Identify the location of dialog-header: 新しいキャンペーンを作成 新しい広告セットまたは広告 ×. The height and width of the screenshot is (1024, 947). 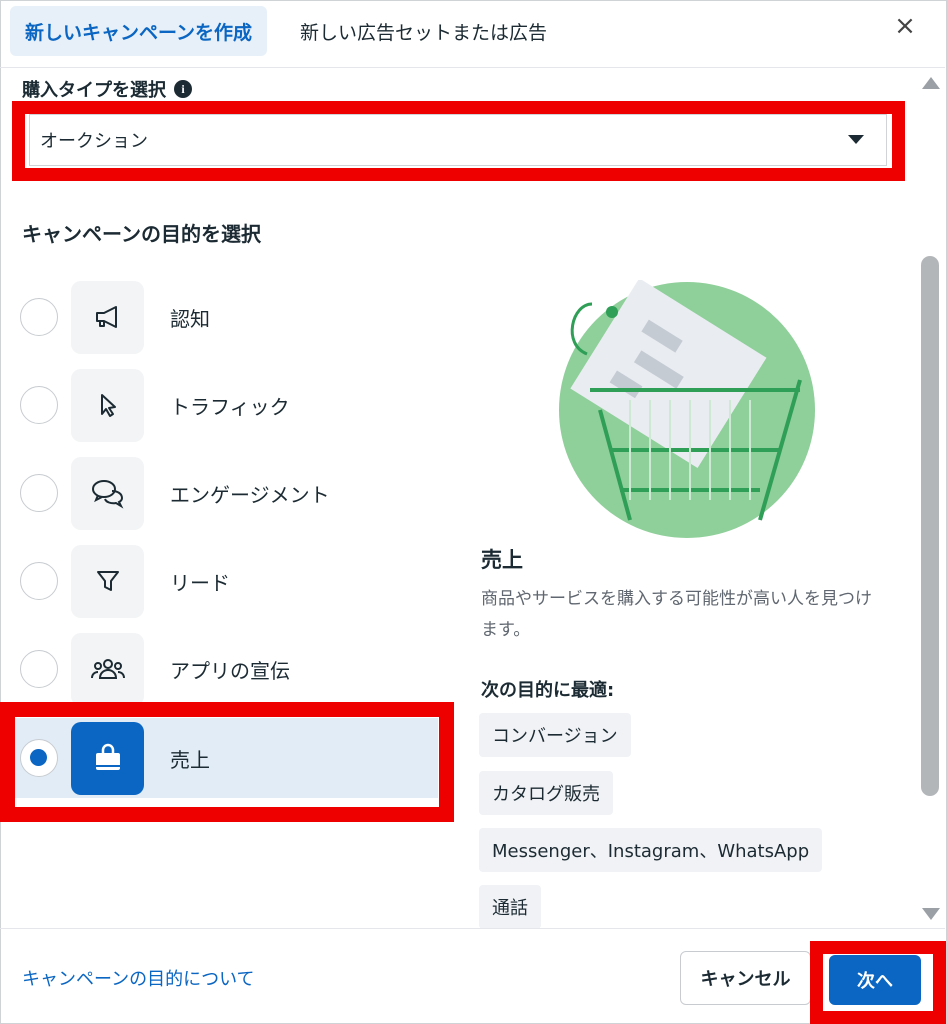
(472, 34).